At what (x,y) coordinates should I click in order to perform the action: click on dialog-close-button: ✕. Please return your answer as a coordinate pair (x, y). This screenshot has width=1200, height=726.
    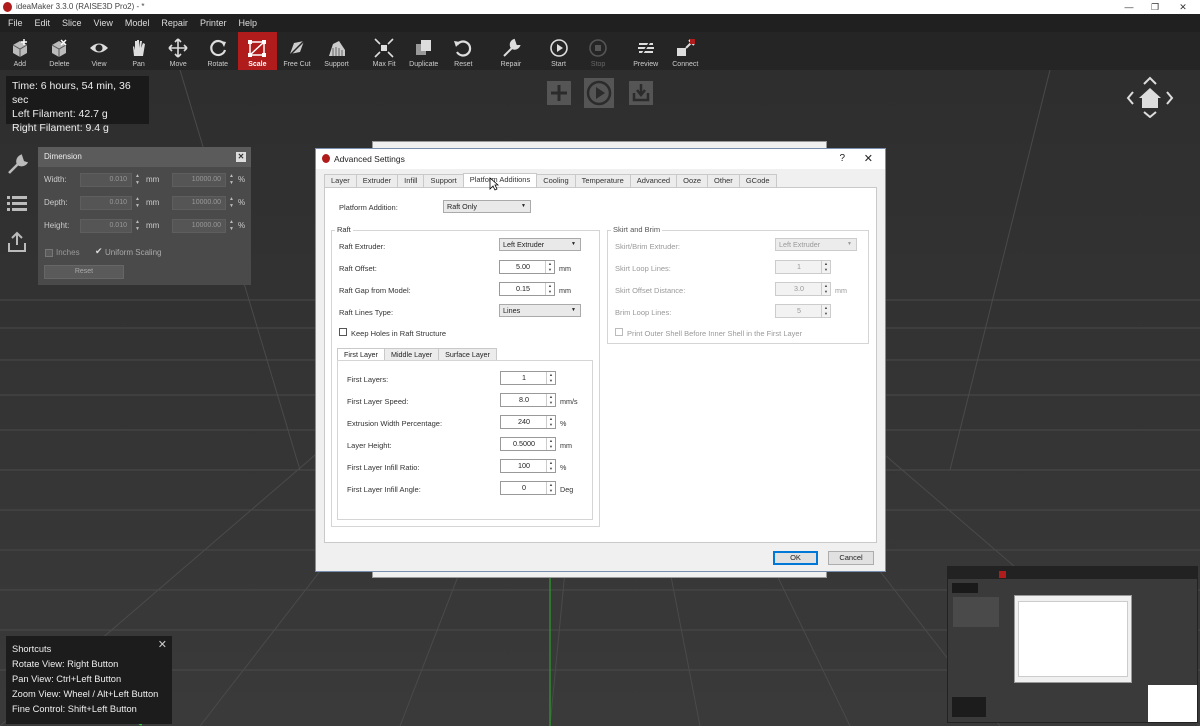
    Looking at the image, I should click on (868, 159).